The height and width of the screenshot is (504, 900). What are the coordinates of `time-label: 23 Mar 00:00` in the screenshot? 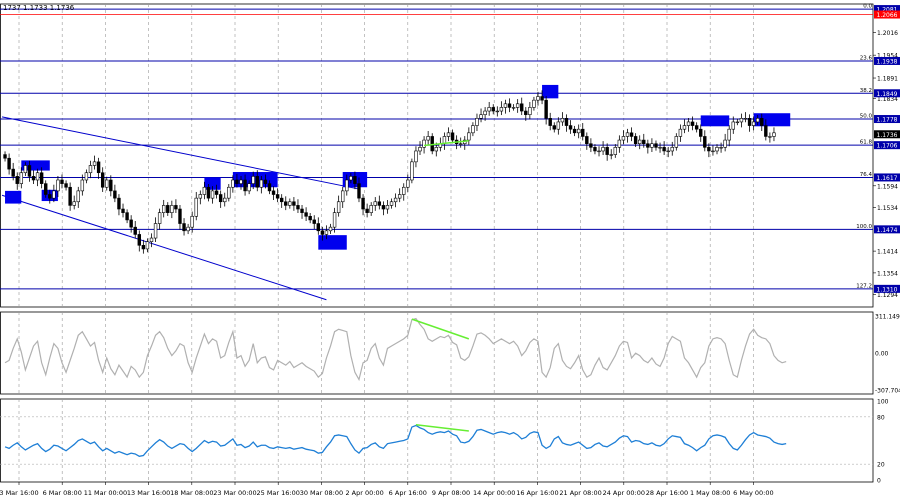 It's located at (234, 493).